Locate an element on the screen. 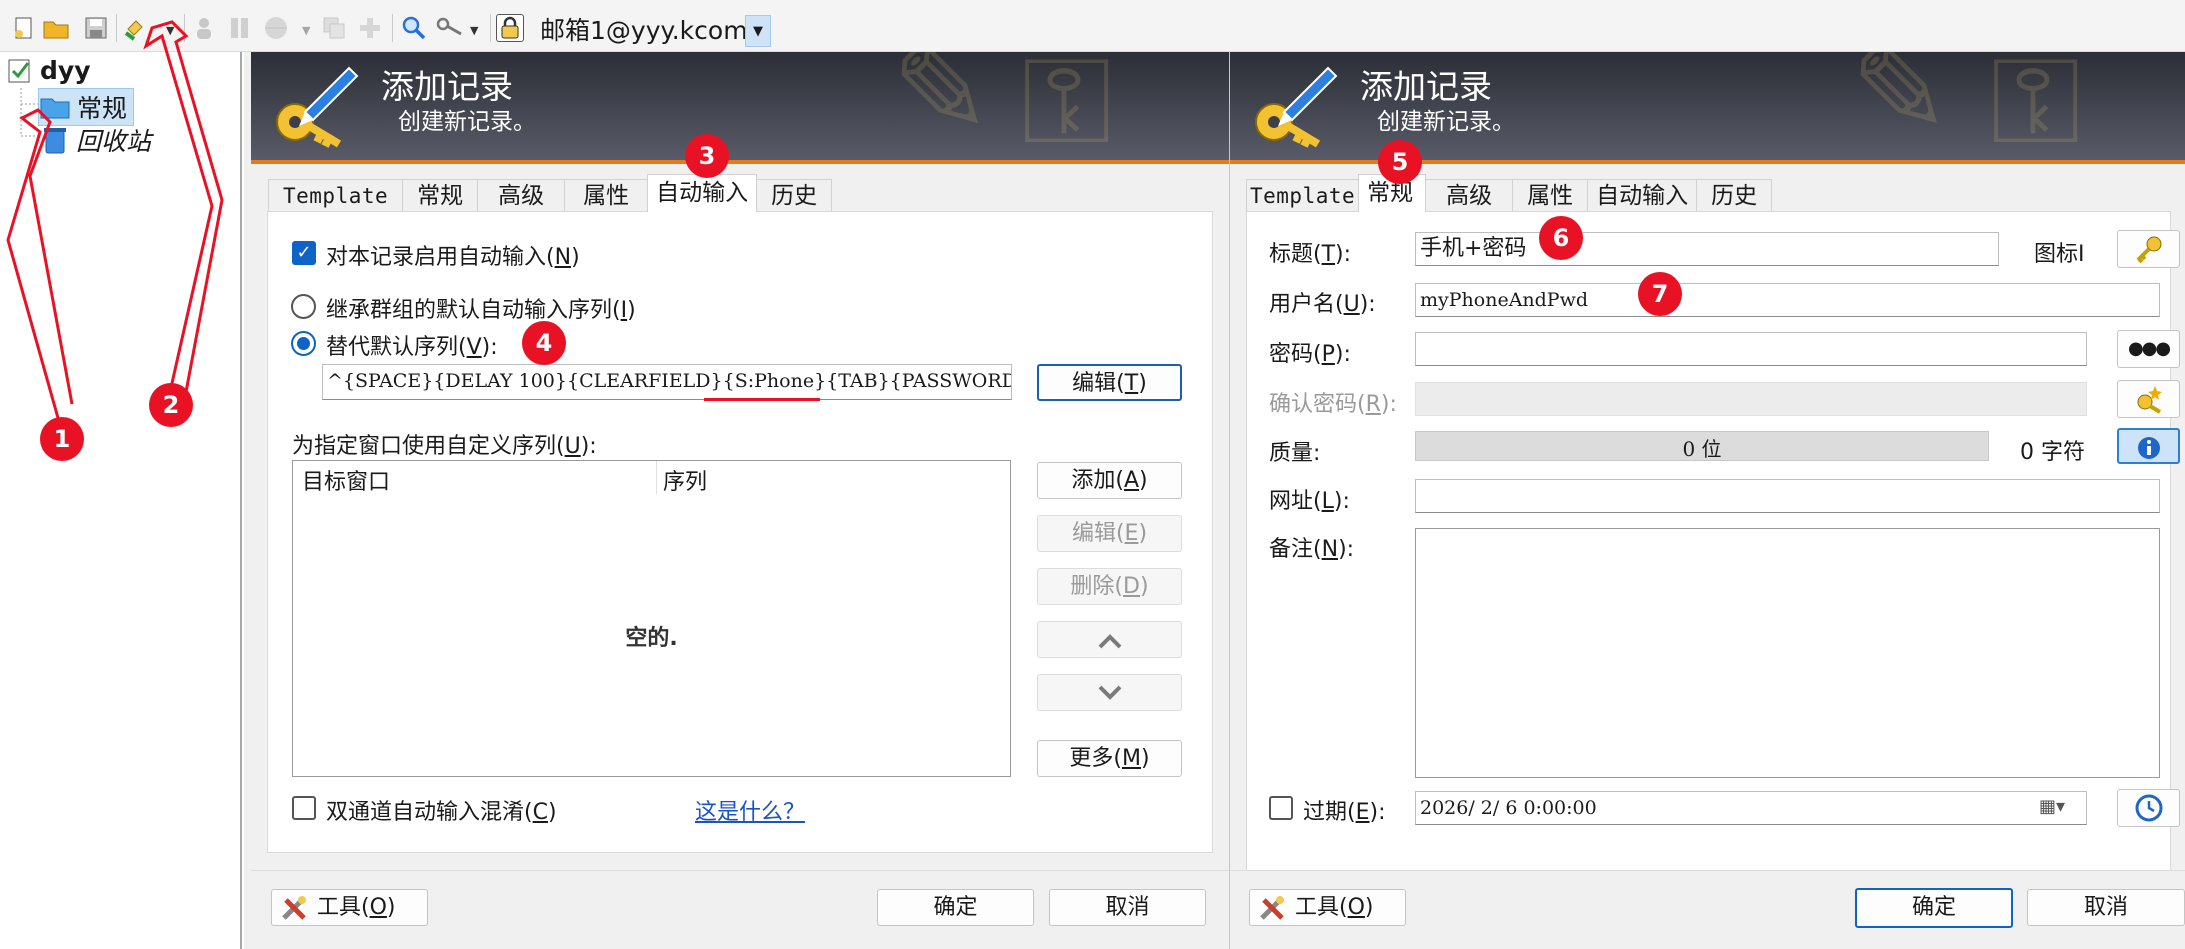  banner-watermark: ⚿ is located at coordinates (1067, 106).